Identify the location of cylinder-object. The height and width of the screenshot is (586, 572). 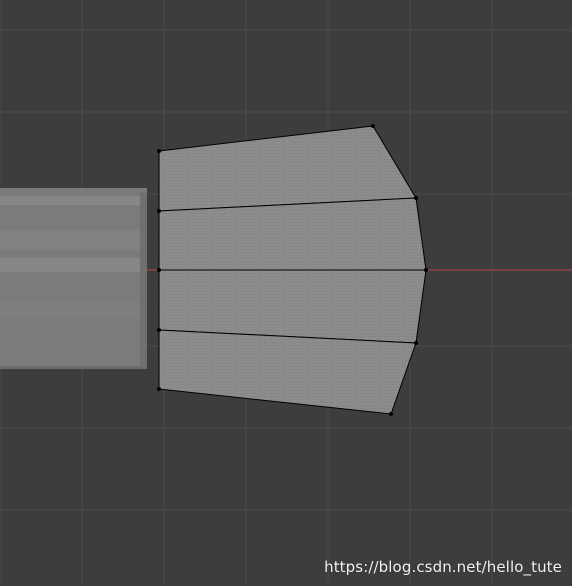
(73, 278).